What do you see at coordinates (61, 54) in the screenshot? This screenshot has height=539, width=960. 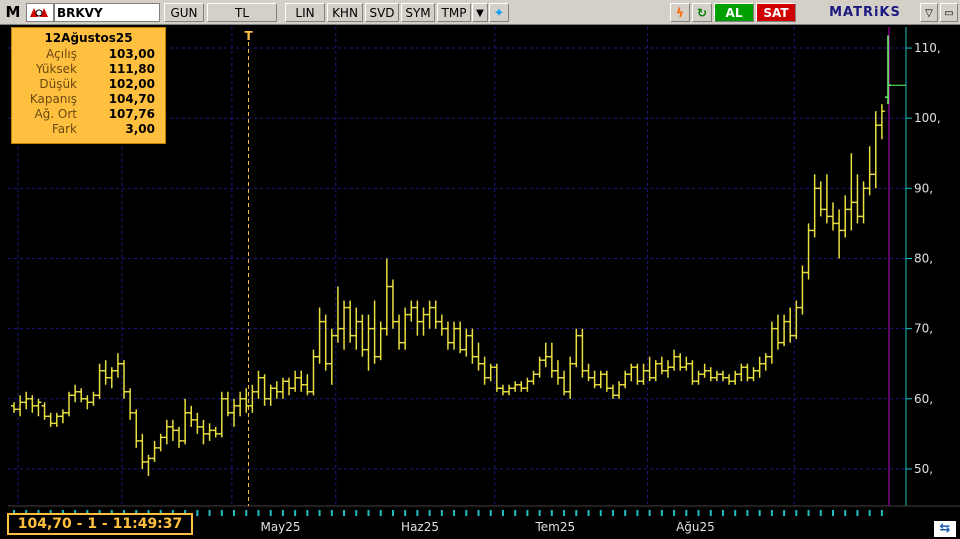 I see `info-label: Açılış` at bounding box center [61, 54].